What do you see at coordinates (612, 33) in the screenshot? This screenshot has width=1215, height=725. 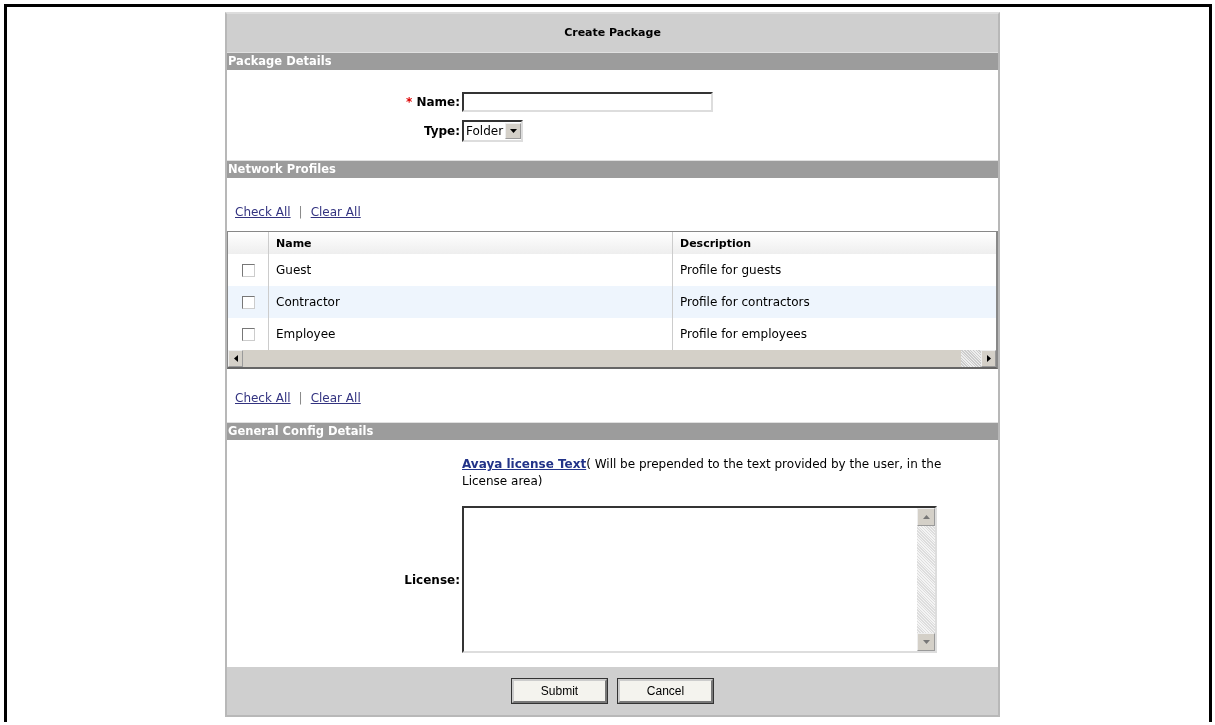 I see `dialog-title: Create Package` at bounding box center [612, 33].